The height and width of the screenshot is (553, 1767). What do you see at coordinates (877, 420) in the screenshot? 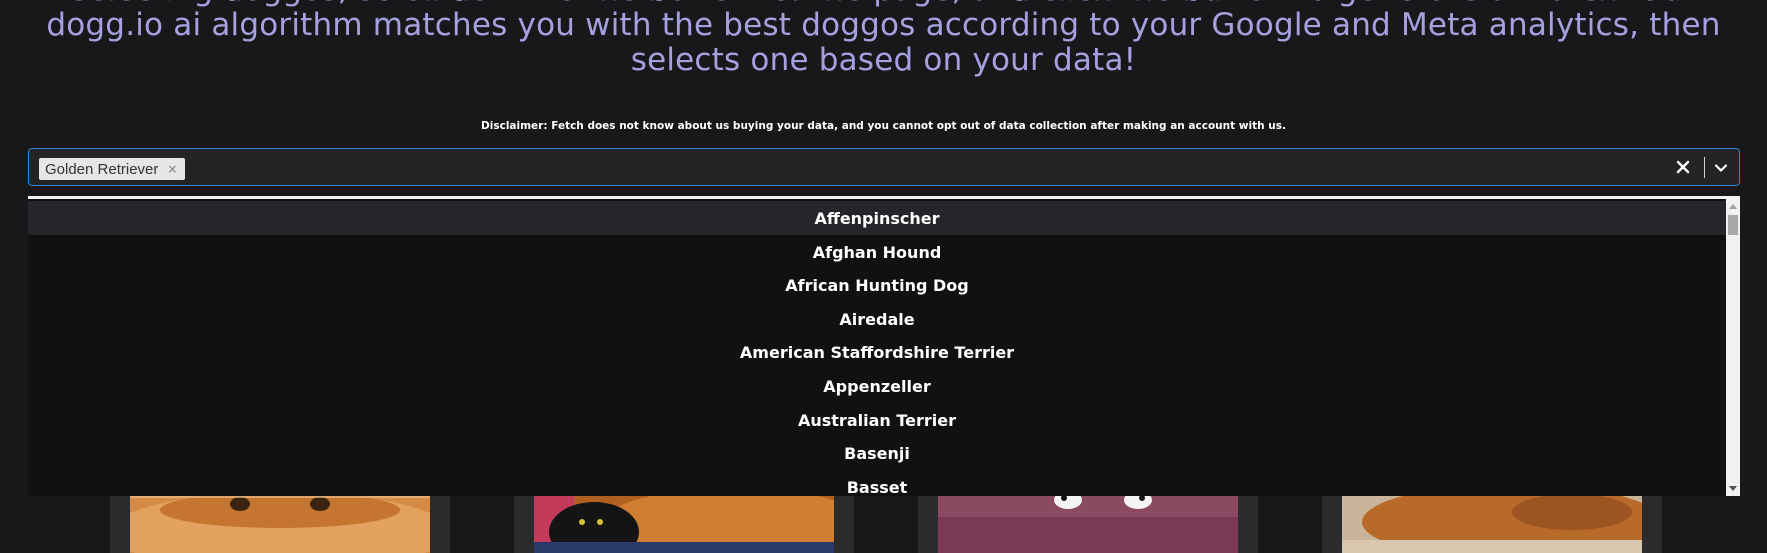
I see `breed-option: Australian Terrier` at bounding box center [877, 420].